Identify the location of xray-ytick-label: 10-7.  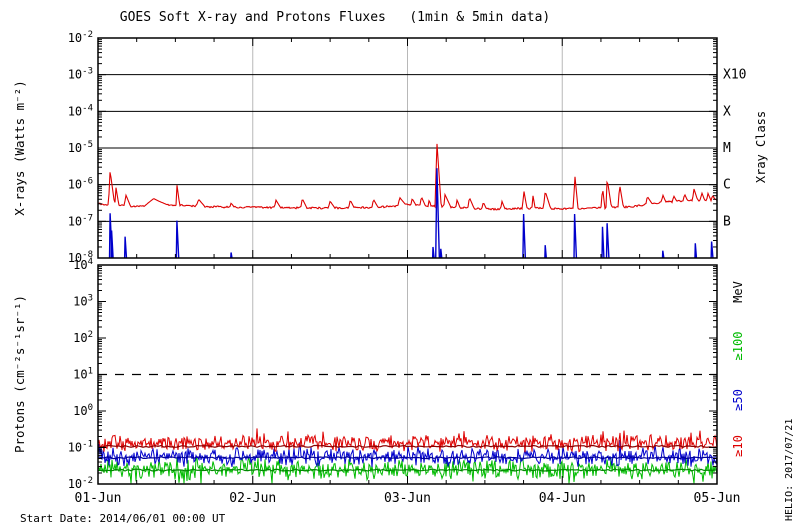
(80, 220).